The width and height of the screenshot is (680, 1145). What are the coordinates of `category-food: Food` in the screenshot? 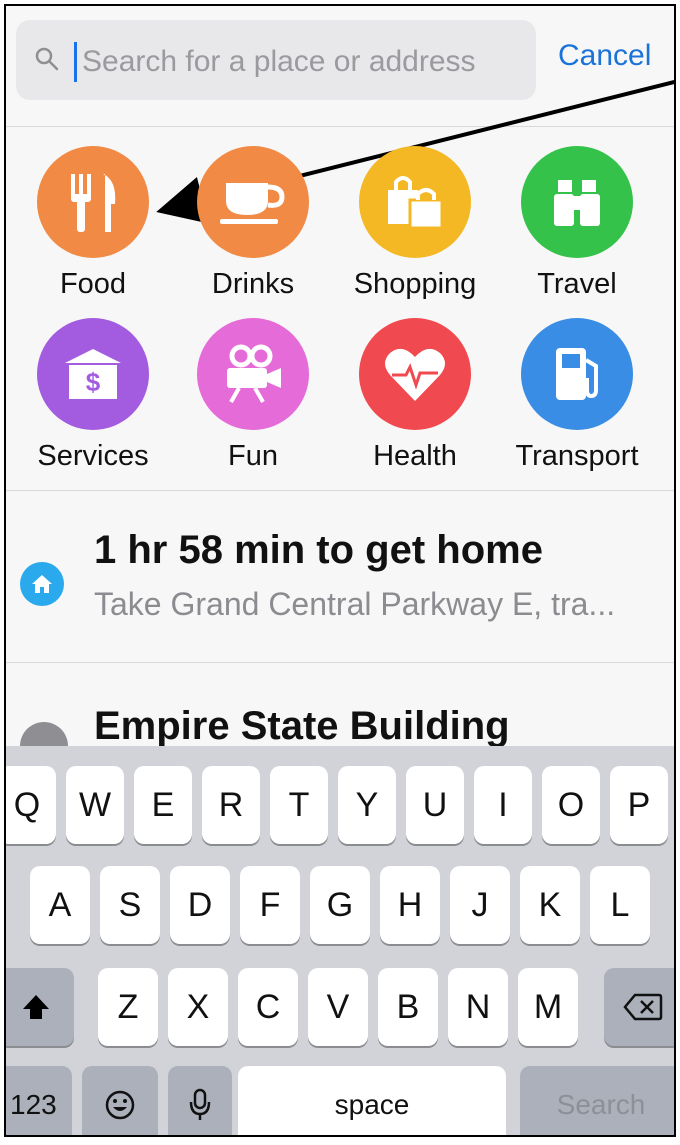 It's located at (93, 224).